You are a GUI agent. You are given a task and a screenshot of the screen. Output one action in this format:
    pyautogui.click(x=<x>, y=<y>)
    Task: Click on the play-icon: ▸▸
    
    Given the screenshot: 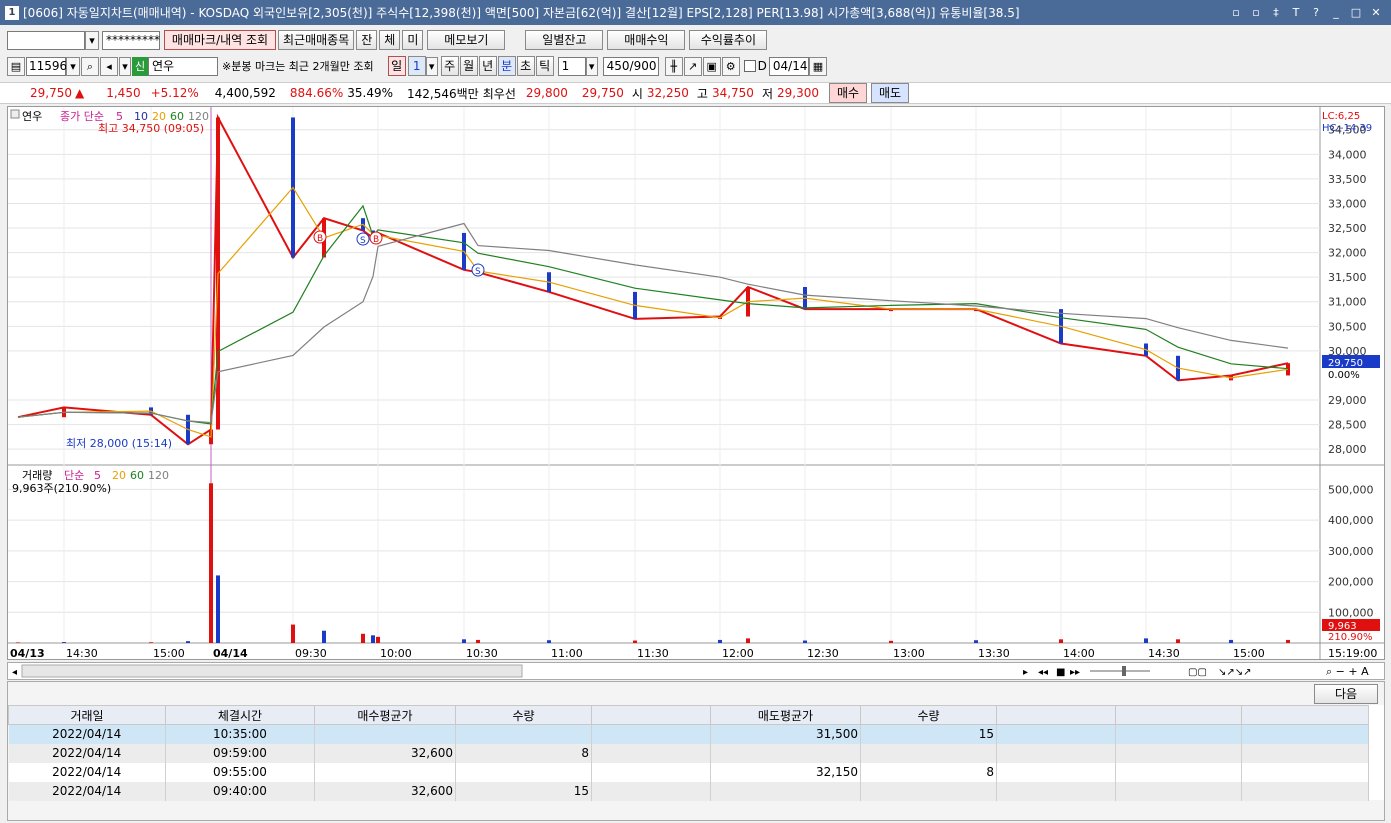 What is the action you would take?
    pyautogui.click(x=1075, y=672)
    